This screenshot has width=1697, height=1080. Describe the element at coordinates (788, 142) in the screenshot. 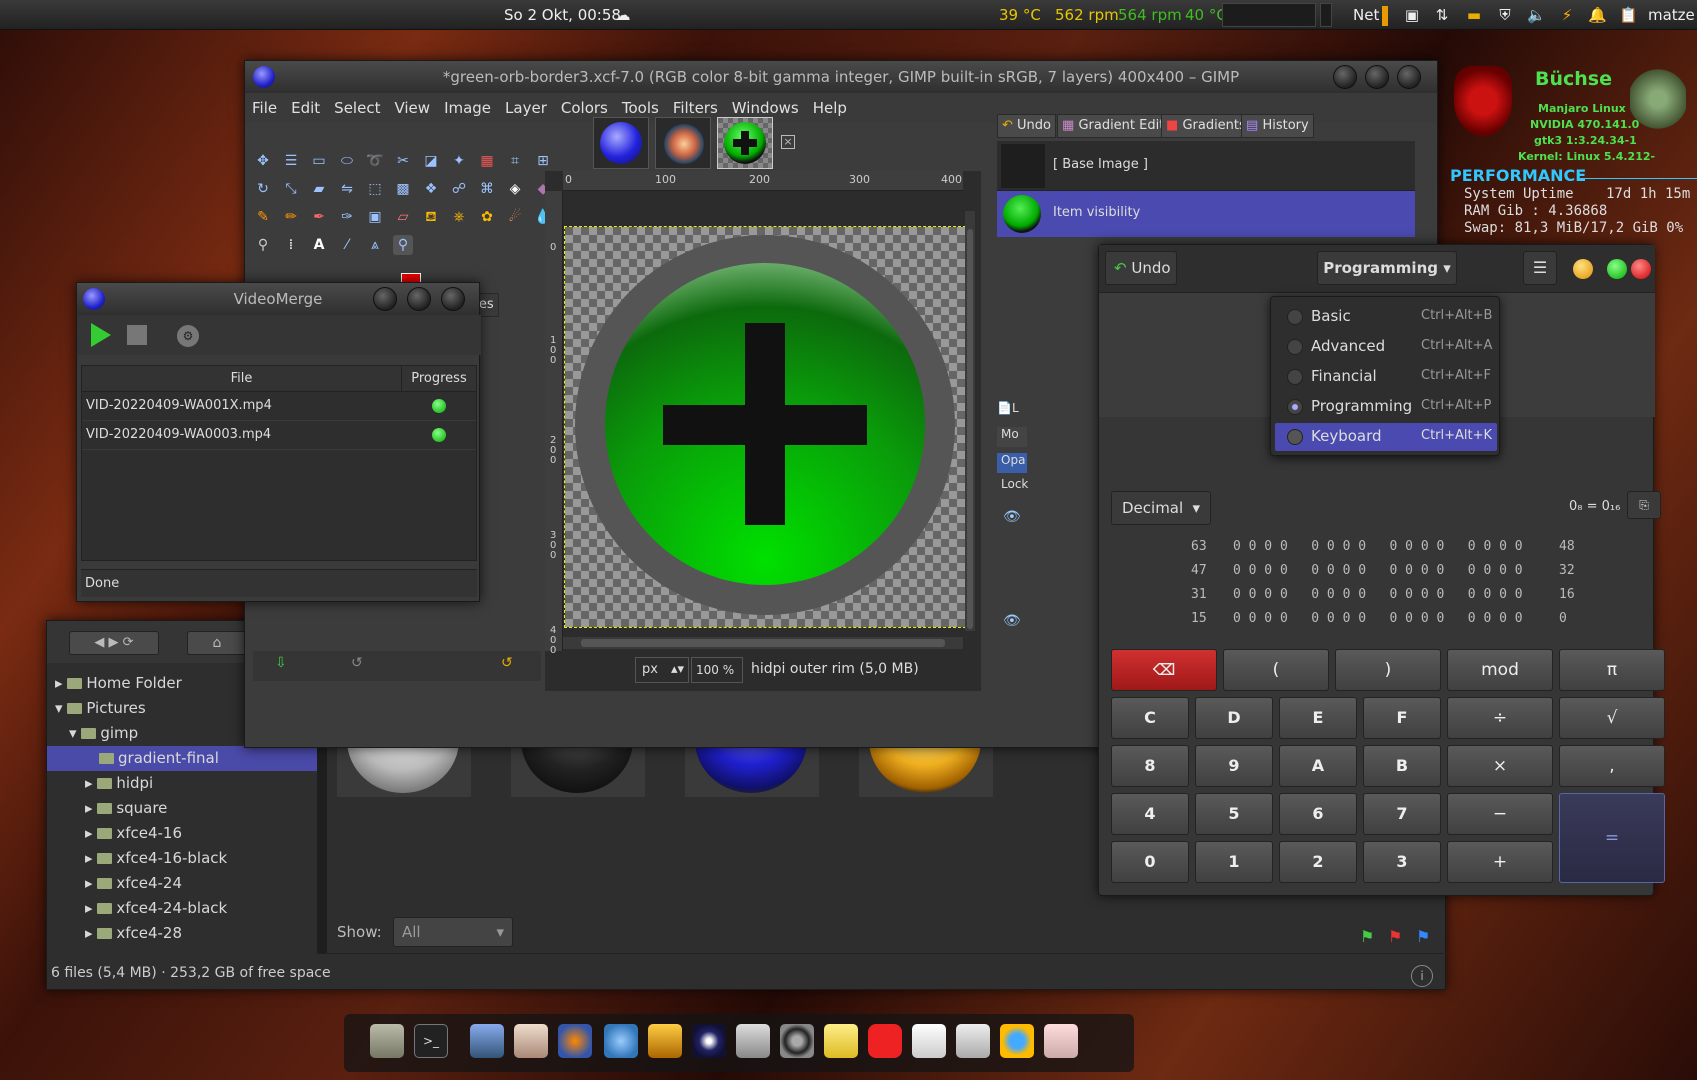

I see `close-image-icon: ×` at that location.